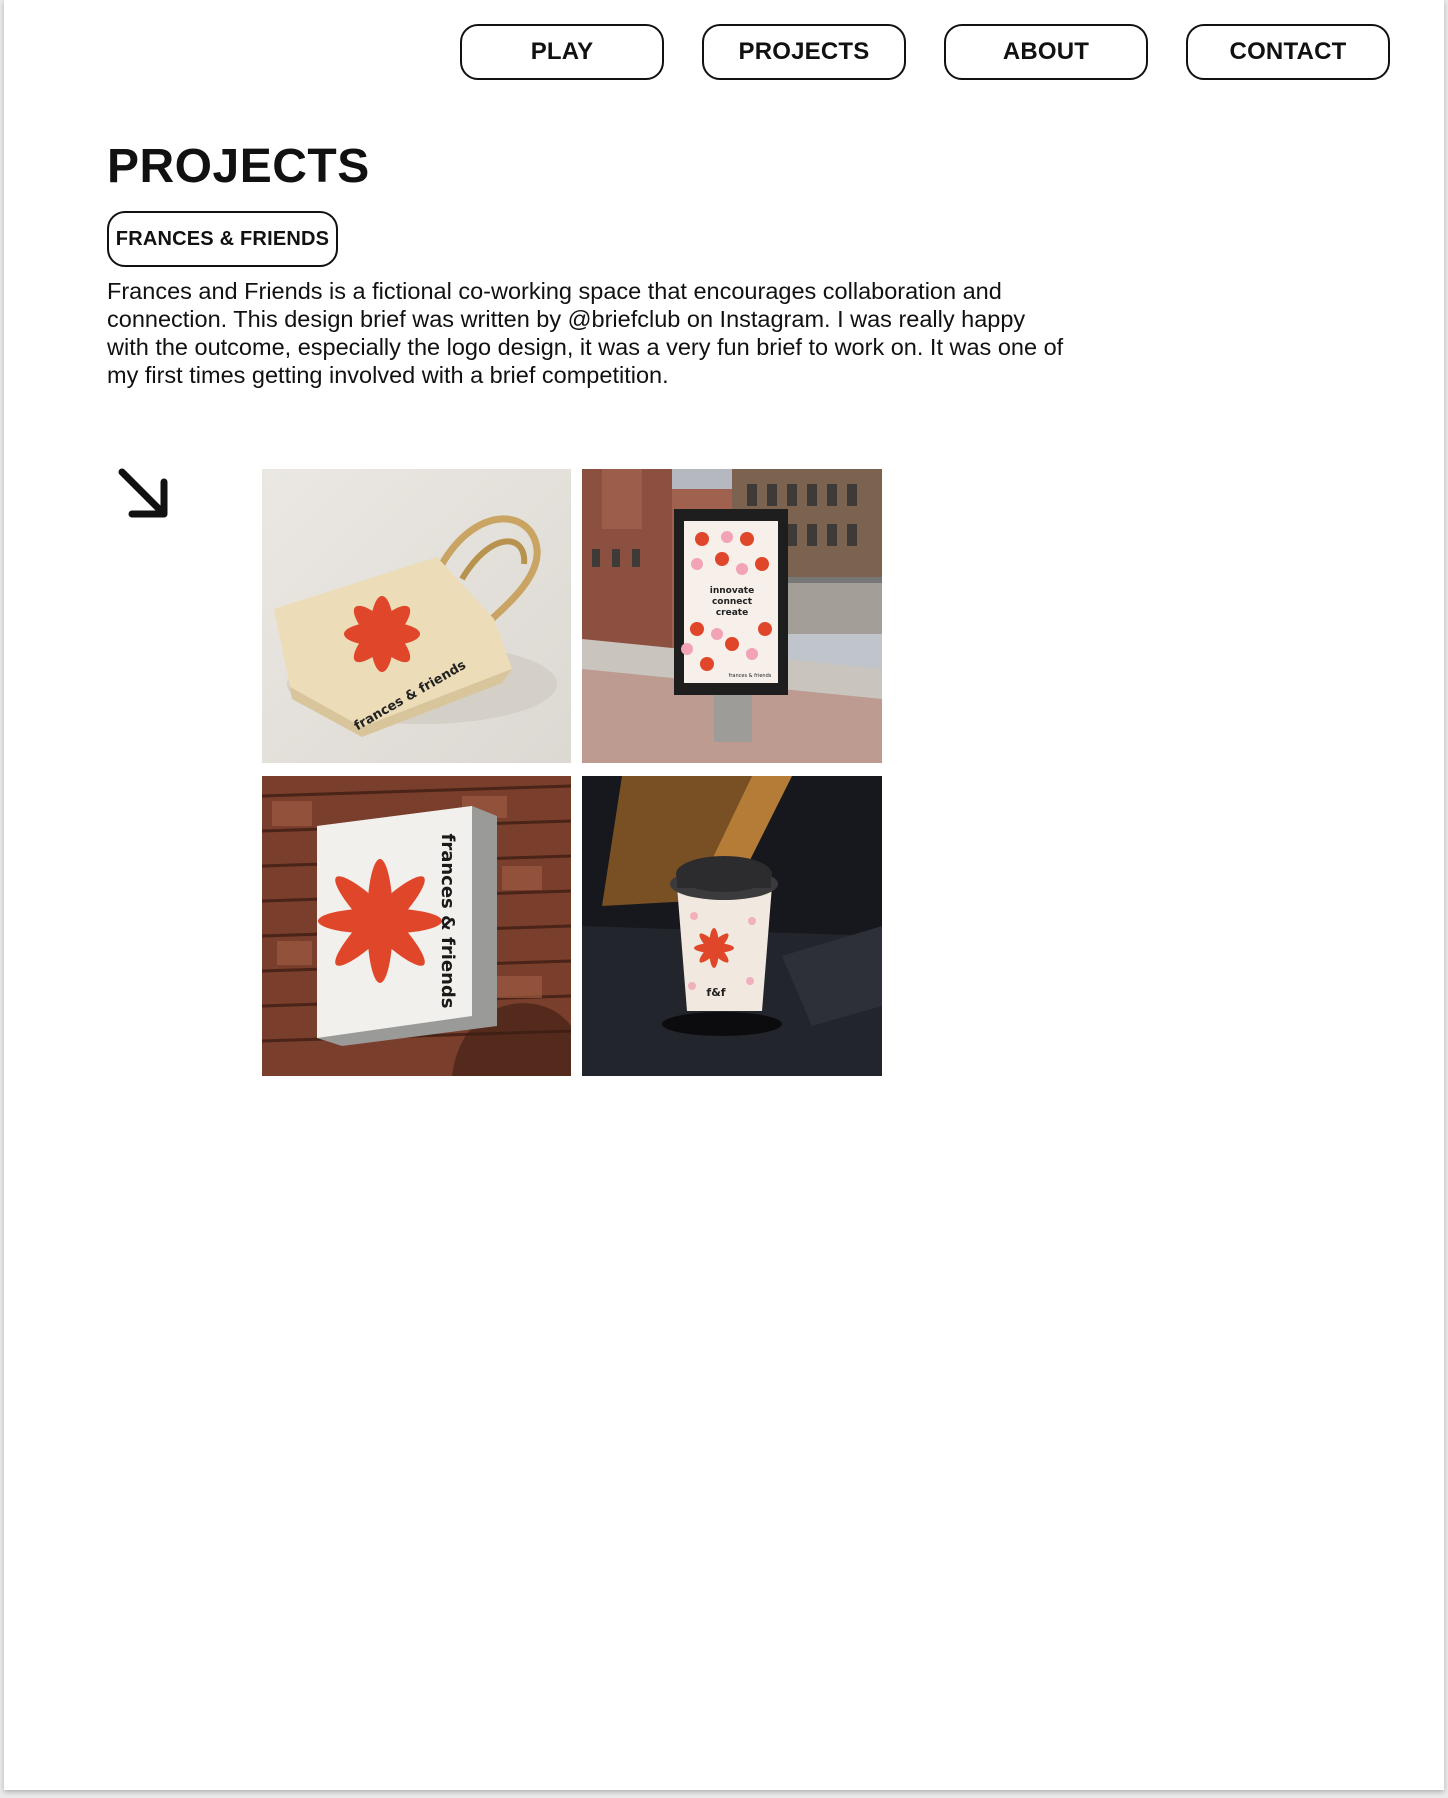 This screenshot has width=1448, height=1798. What do you see at coordinates (416, 616) in the screenshot?
I see `tote-bag-photo: frances & friends` at bounding box center [416, 616].